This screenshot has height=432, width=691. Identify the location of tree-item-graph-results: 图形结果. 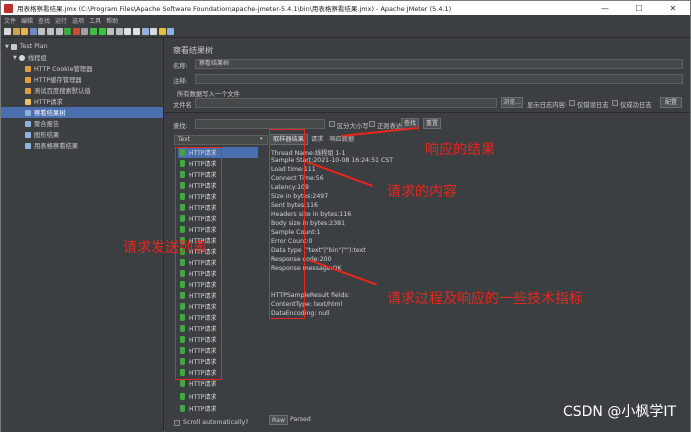
(42, 134).